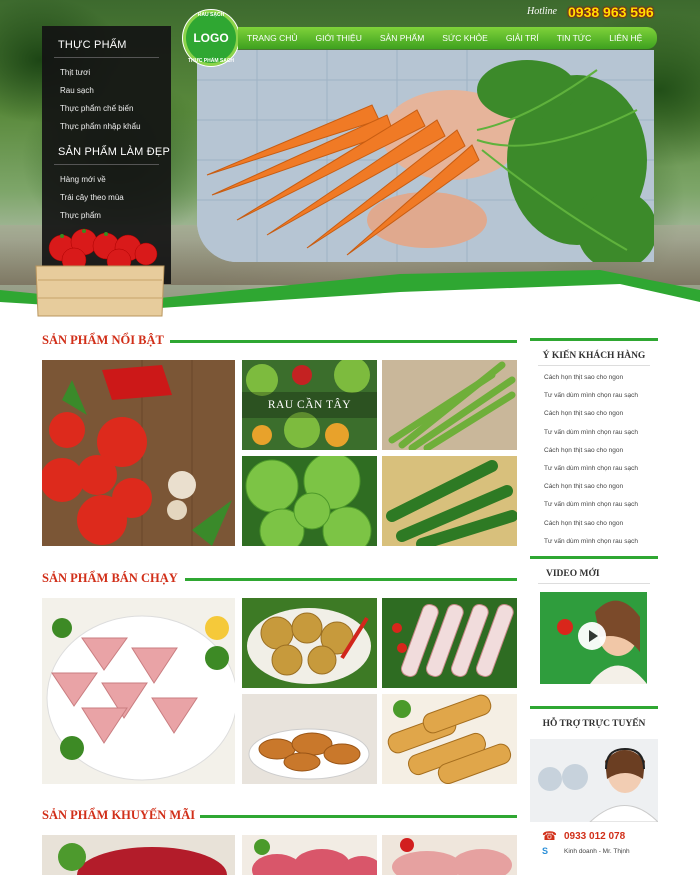 The height and width of the screenshot is (875, 700). What do you see at coordinates (574, 38) in the screenshot?
I see `nav-item-news: TIN TỨC` at bounding box center [574, 38].